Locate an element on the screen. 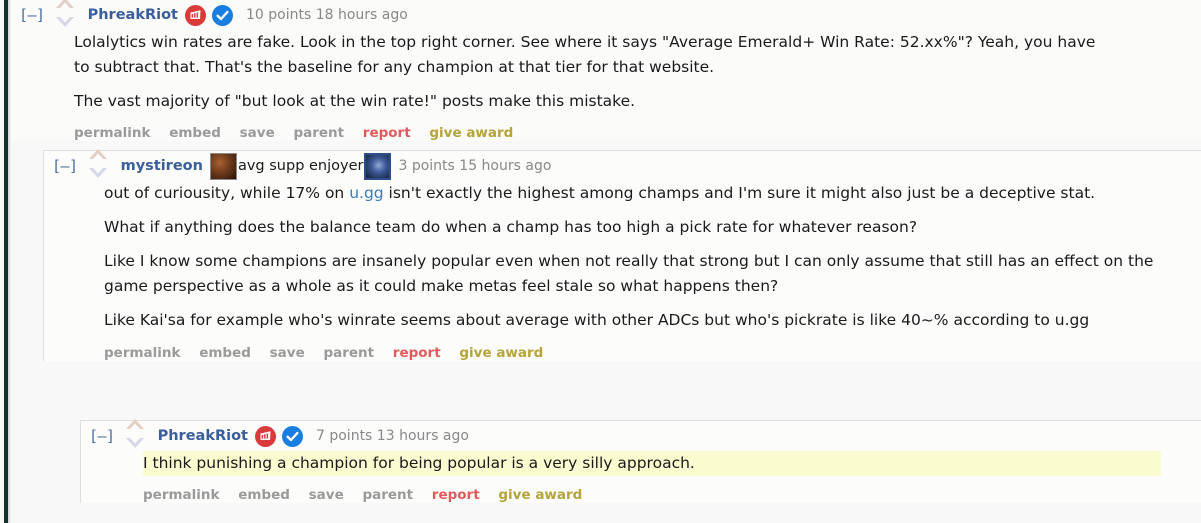 The height and width of the screenshot is (523, 1201). champion-flair-icon-left is located at coordinates (223, 166).